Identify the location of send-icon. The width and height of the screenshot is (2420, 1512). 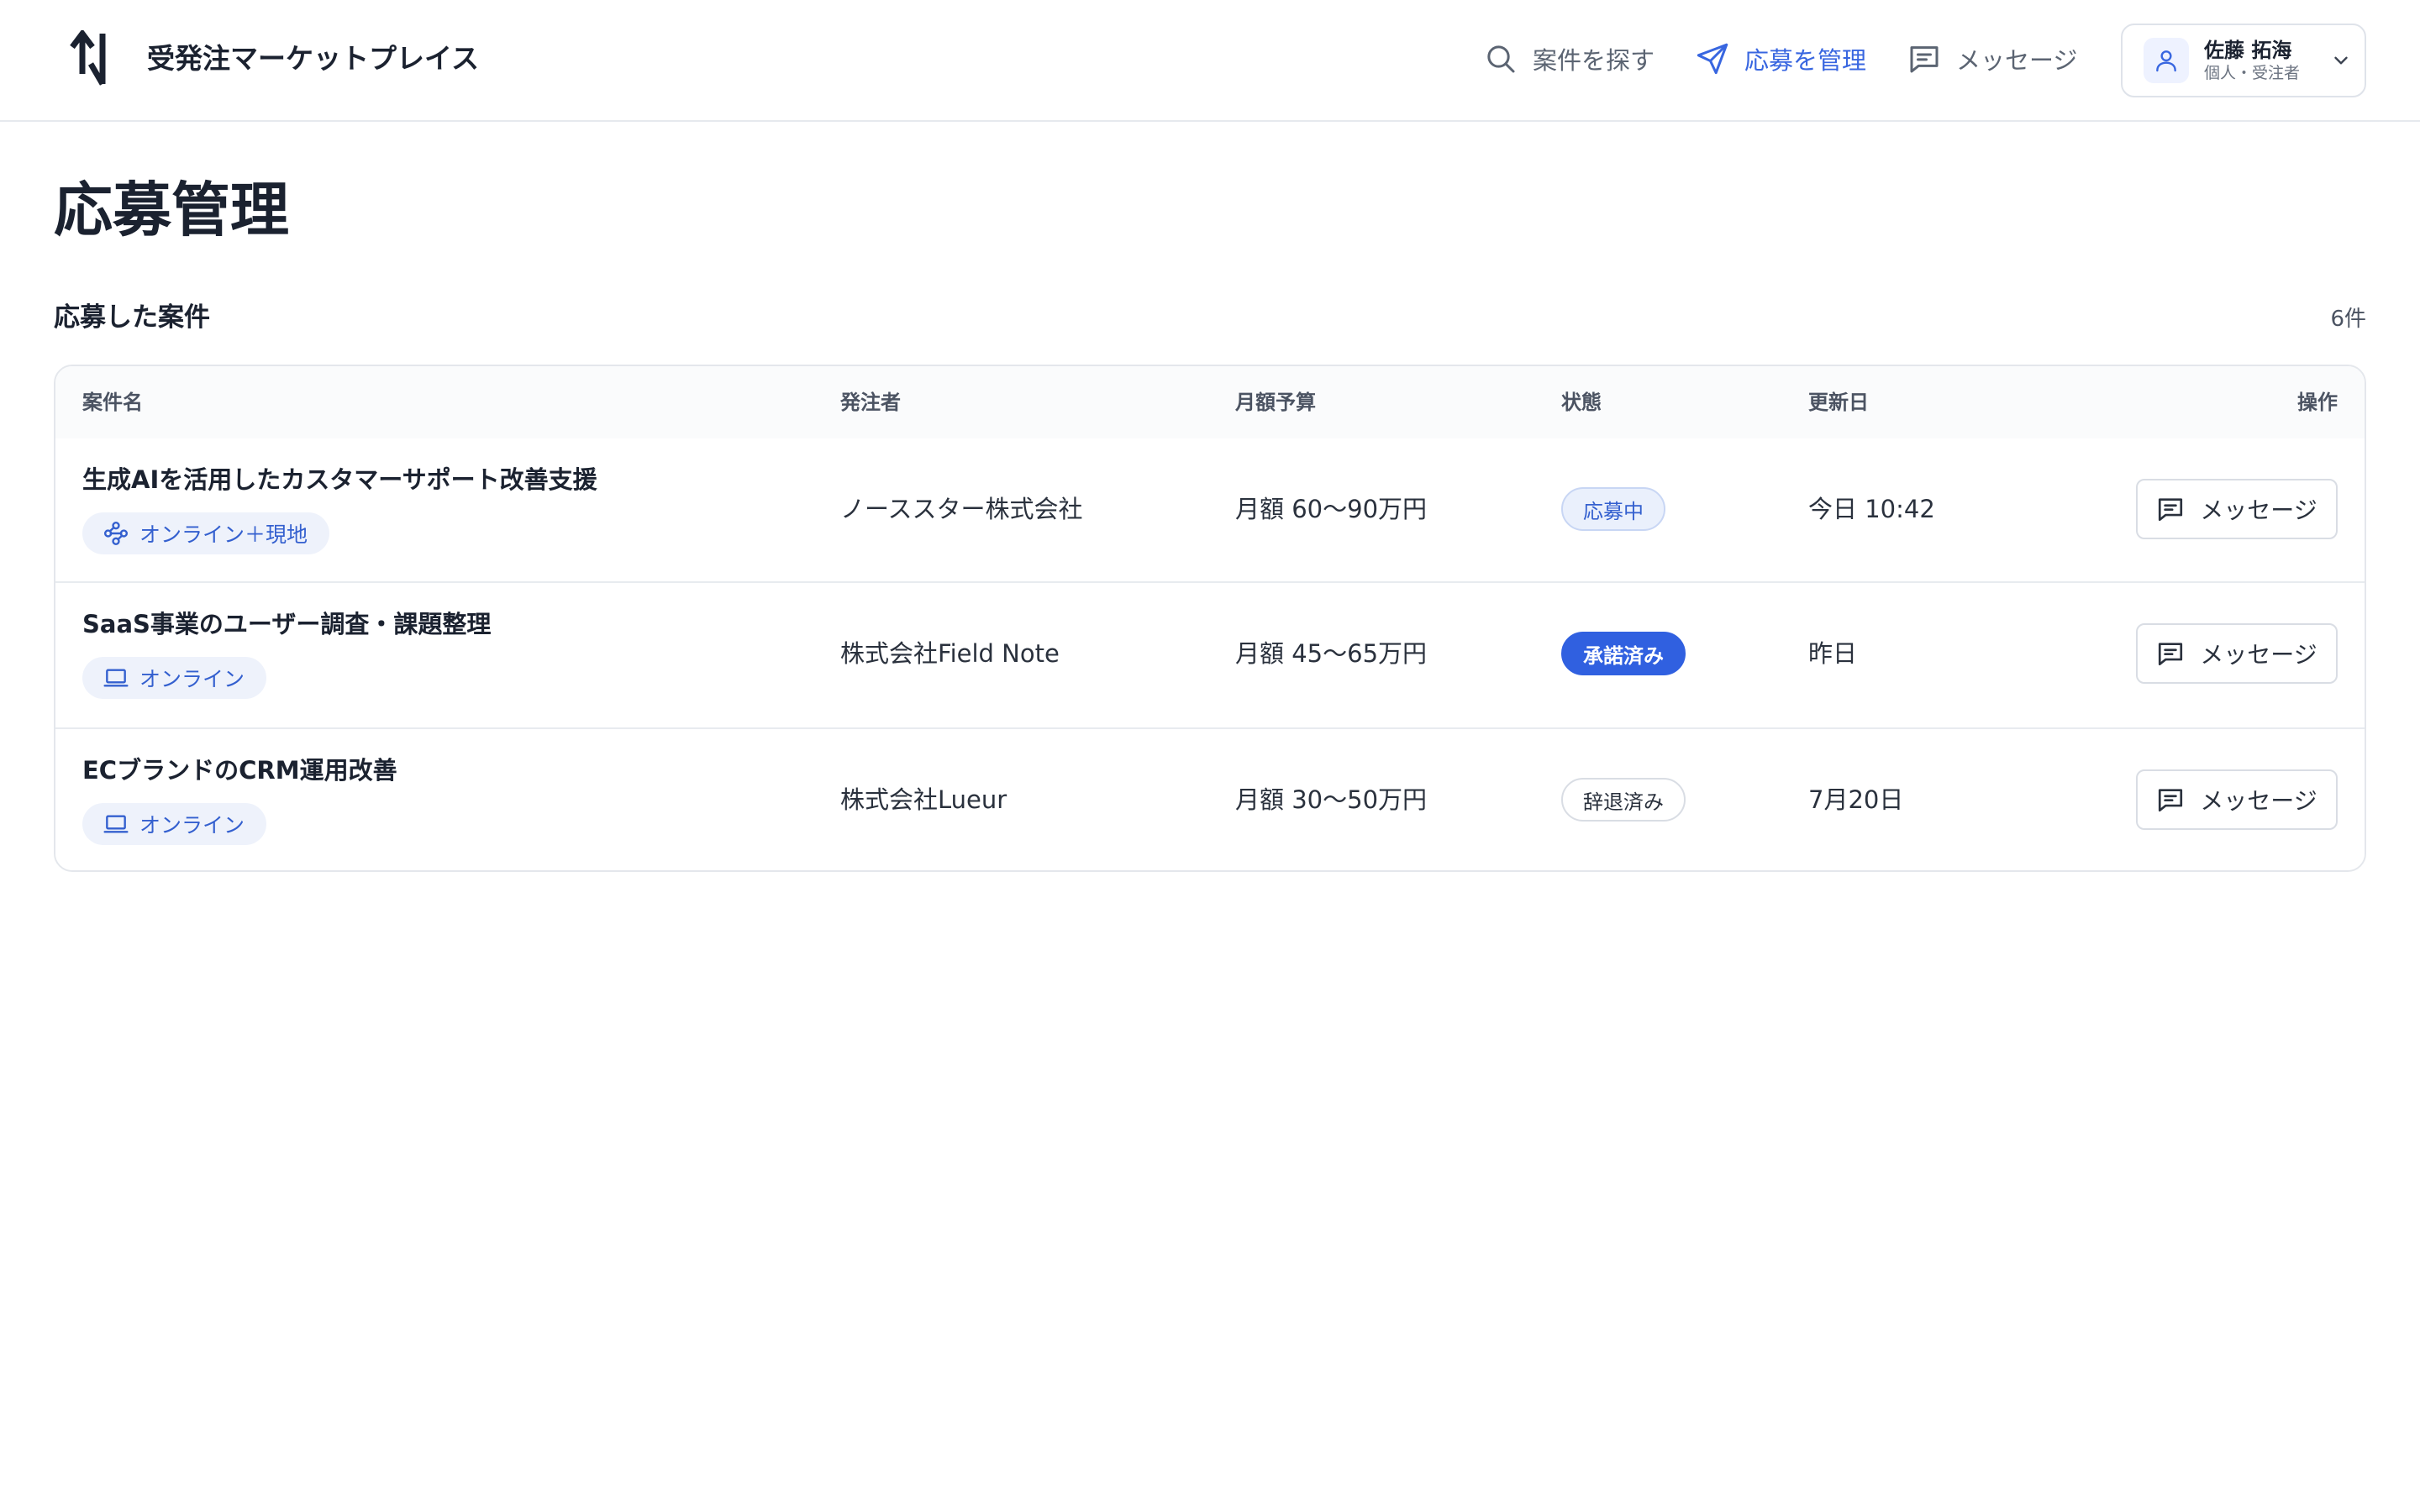
(1712, 59).